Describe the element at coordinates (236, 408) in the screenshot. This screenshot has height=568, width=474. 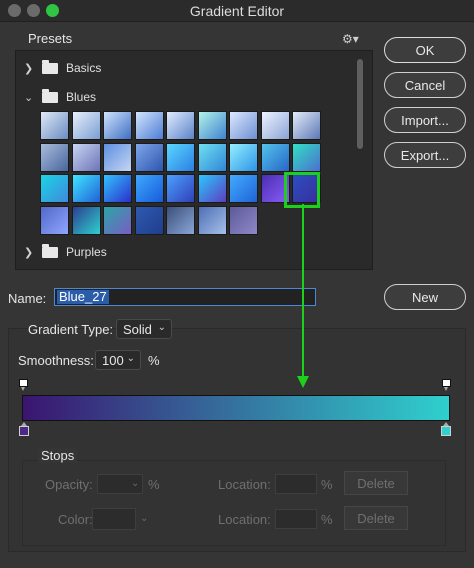
I see `gradient-preview-bar` at that location.